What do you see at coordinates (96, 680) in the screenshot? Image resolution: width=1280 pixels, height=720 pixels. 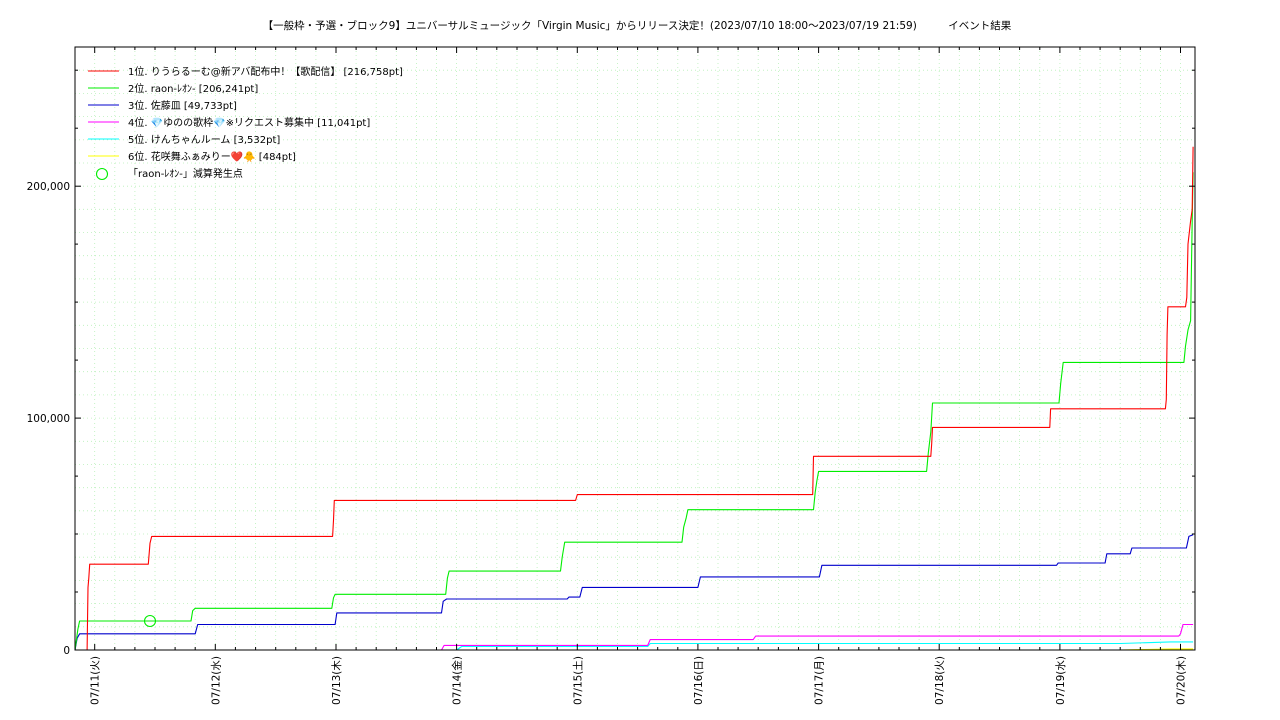 I see `x-tick-label: 07/11(火)` at bounding box center [96, 680].